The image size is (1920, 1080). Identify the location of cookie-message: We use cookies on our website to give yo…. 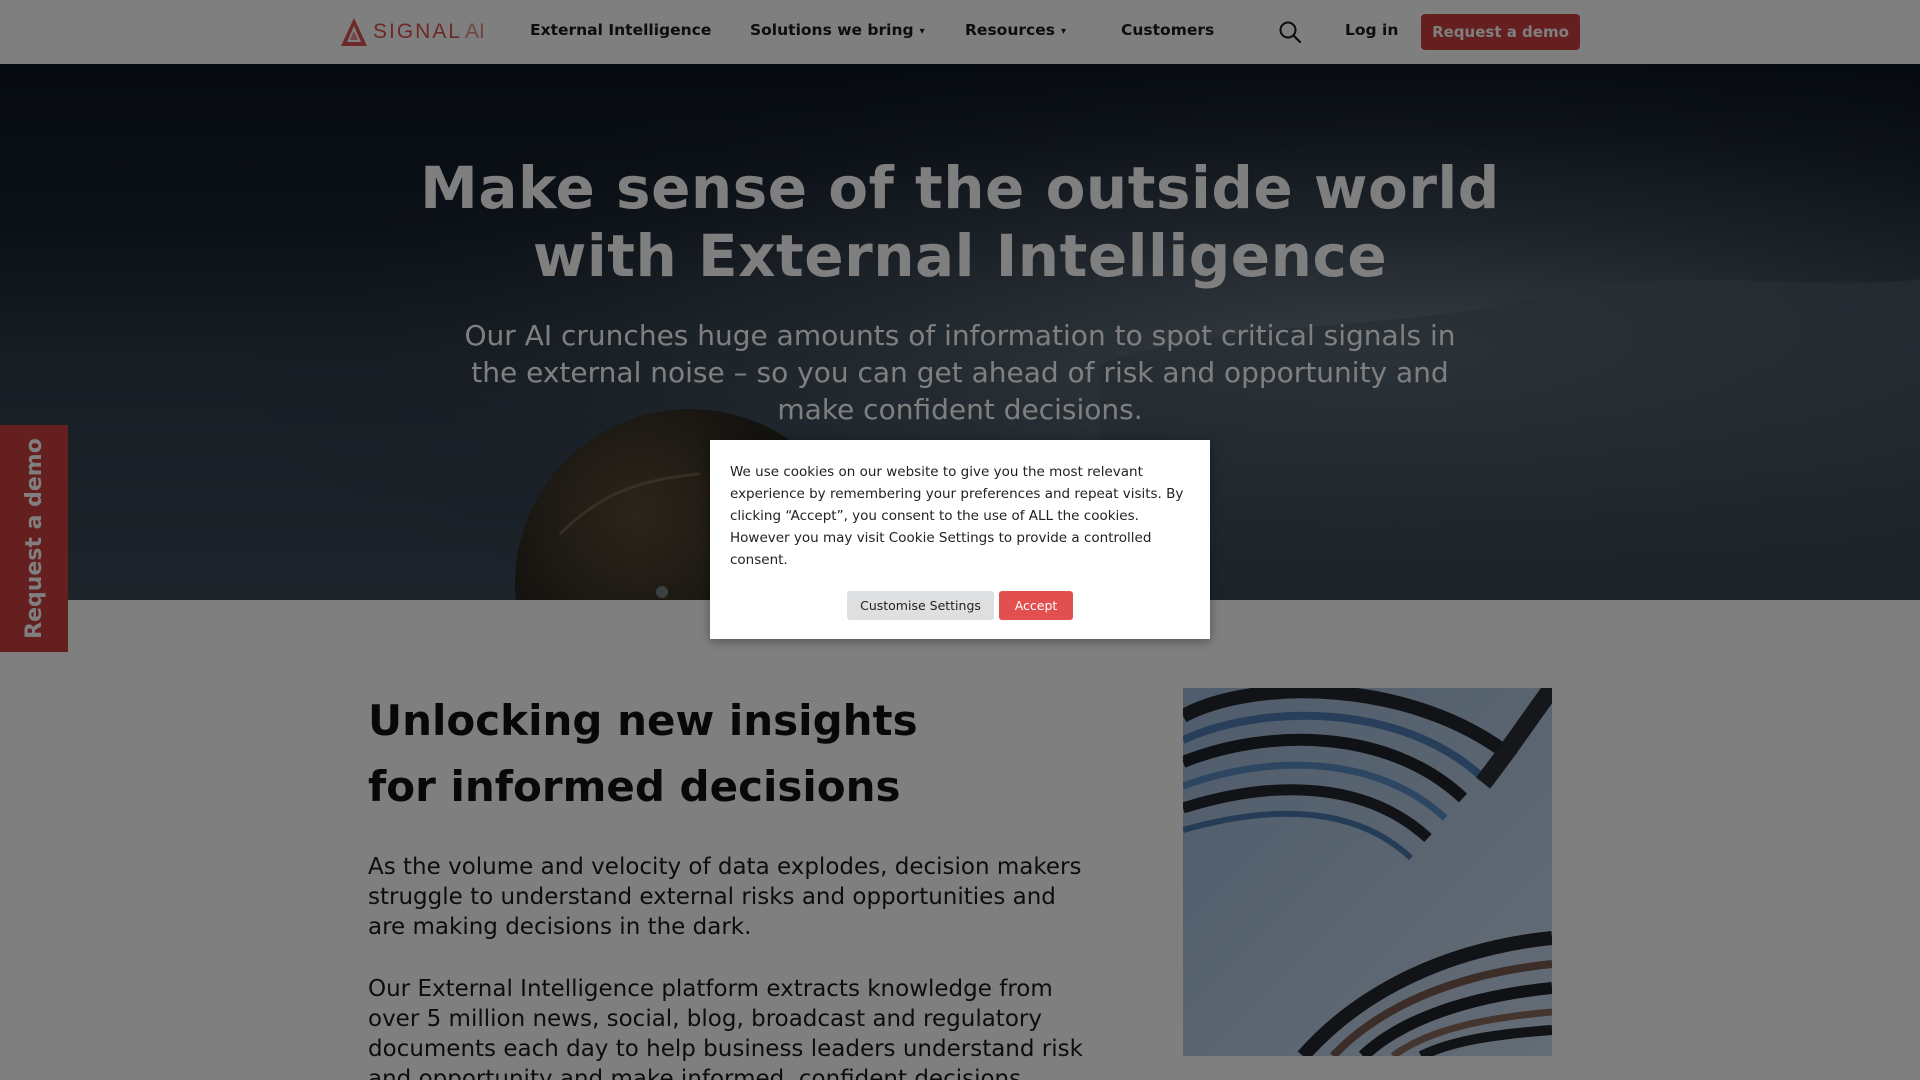
(957, 516).